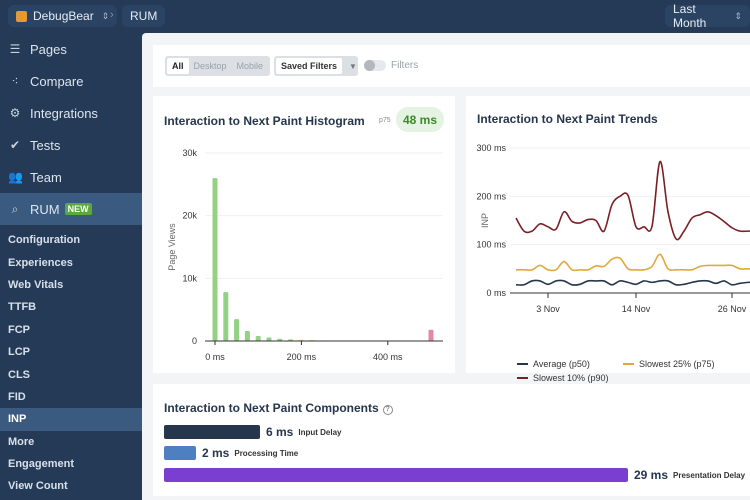 This screenshot has height=500, width=750. Describe the element at coordinates (19, 374) in the screenshot. I see `sidebar-subitem-label: CLS` at that location.